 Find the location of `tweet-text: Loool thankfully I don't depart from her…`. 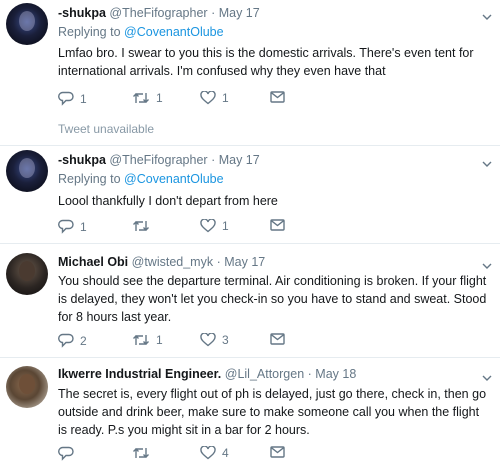

tweet-text: Loool thankfully I don't depart from her… is located at coordinates (168, 201).